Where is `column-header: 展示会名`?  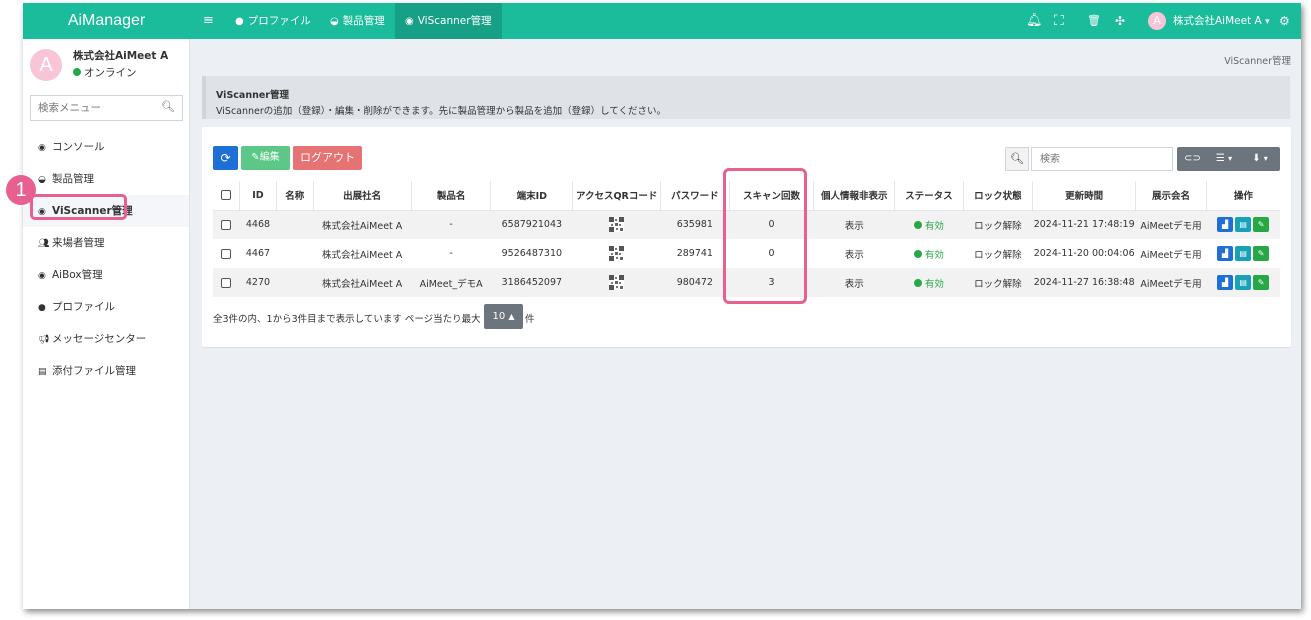 column-header: 展示会名 is located at coordinates (1171, 196).